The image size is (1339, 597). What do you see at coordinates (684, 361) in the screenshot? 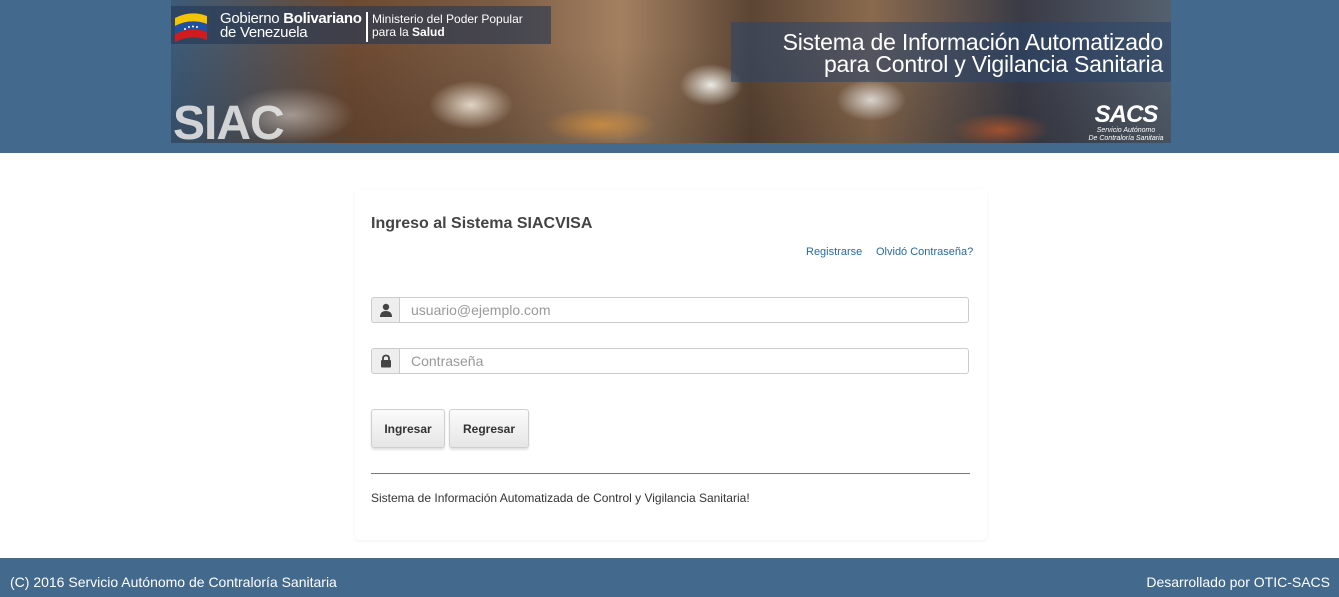
I see `password-input` at bounding box center [684, 361].